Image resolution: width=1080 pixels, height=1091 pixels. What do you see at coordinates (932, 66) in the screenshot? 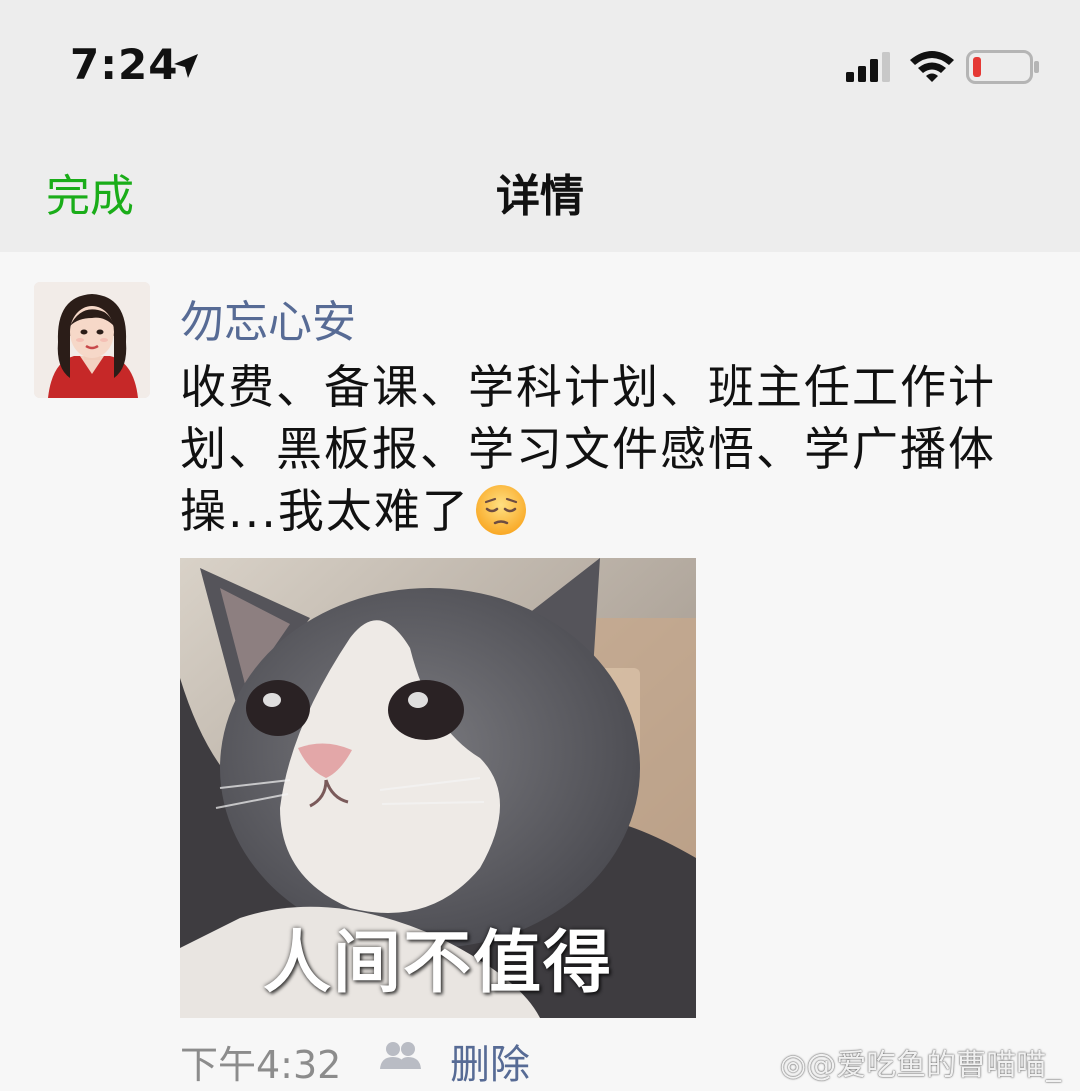
I see `wifi-icon` at bounding box center [932, 66].